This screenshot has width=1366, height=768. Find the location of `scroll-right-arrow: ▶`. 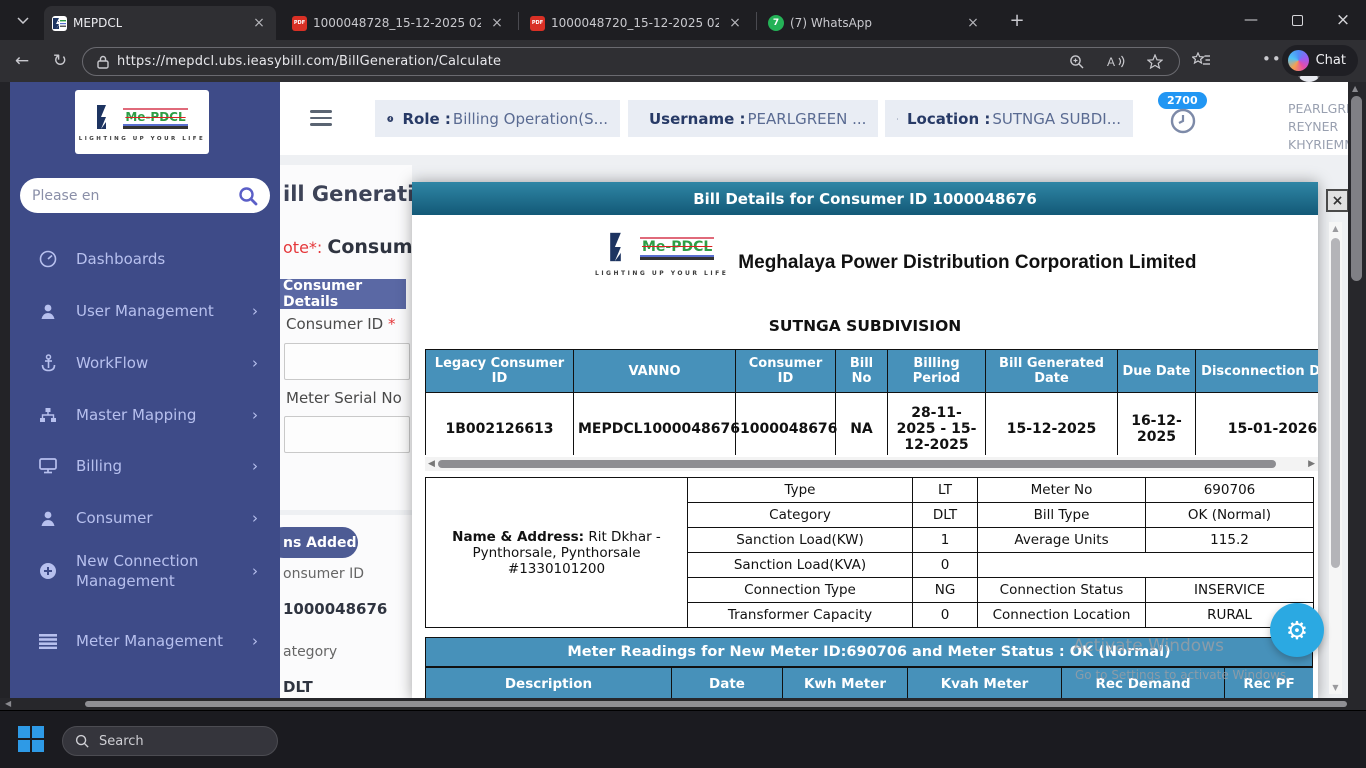

scroll-right-arrow: ▶ is located at coordinates (1311, 464).